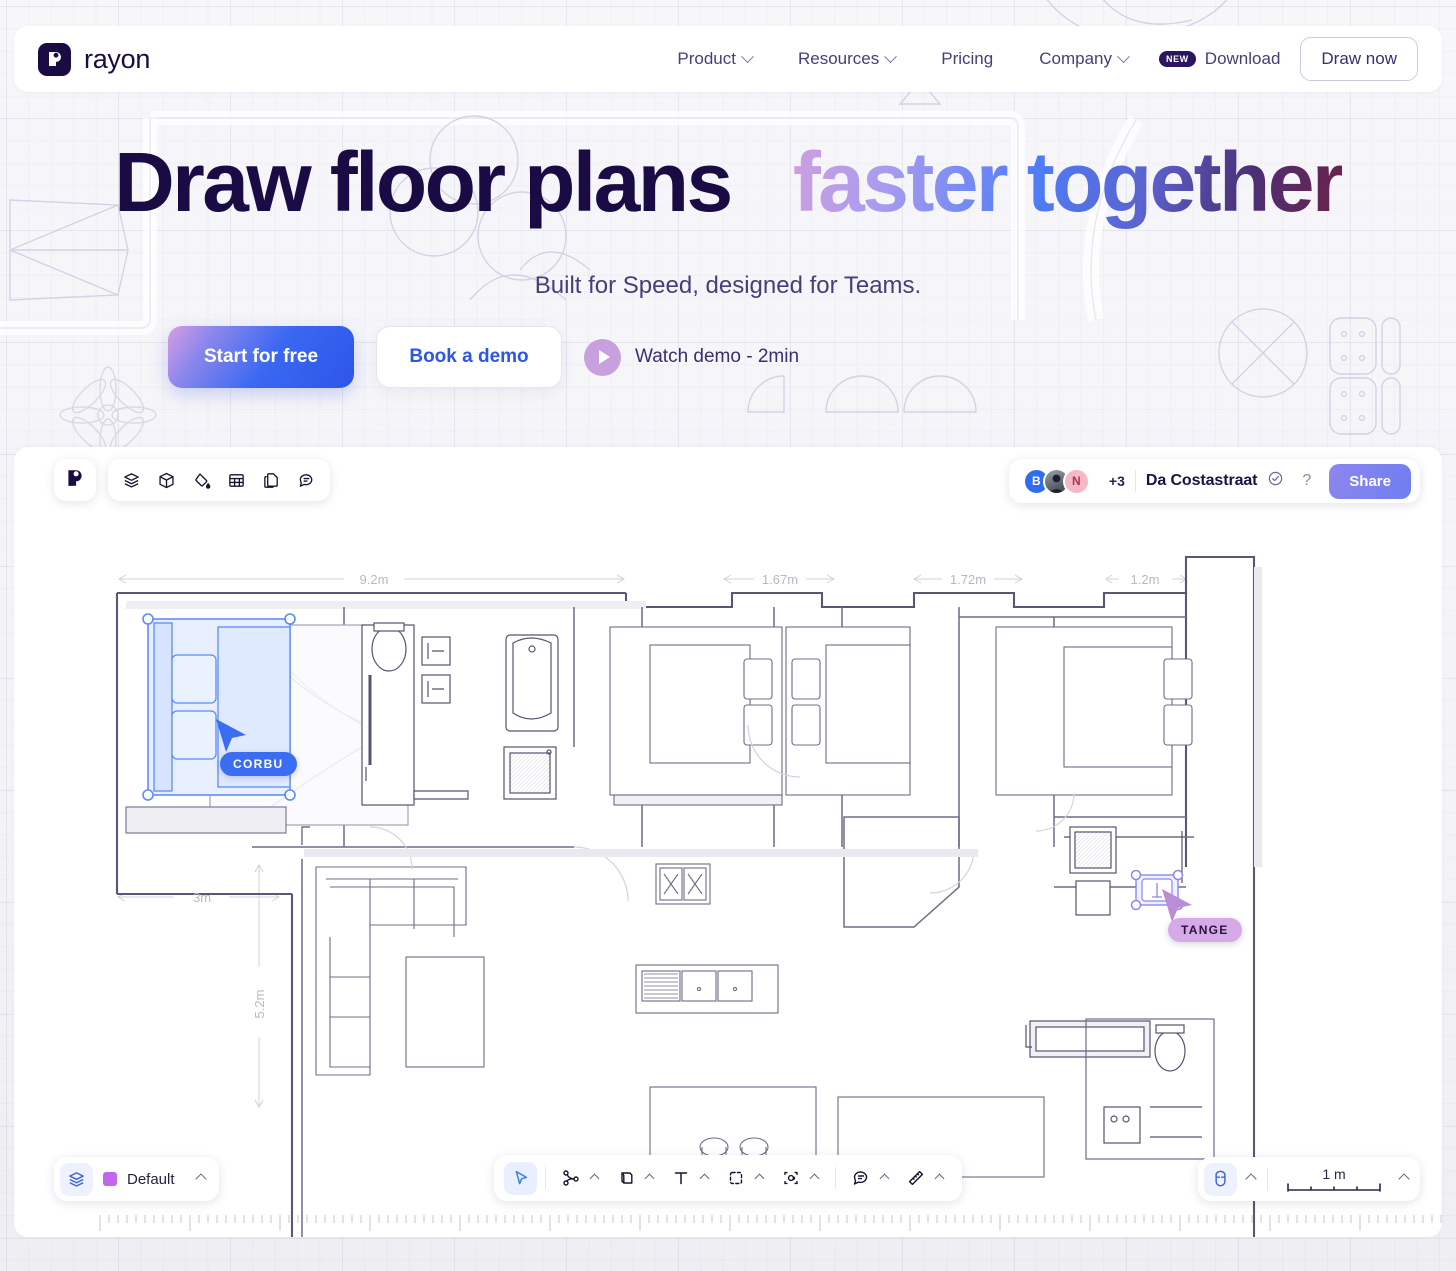  I want to click on check-circle-icon, so click(1275, 481).